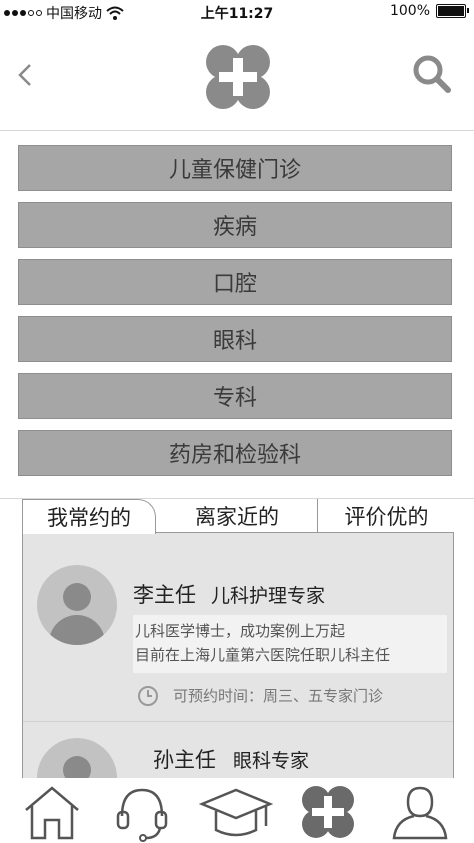  What do you see at coordinates (235, 282) in the screenshot?
I see `menu-item-dental: 口腔` at bounding box center [235, 282].